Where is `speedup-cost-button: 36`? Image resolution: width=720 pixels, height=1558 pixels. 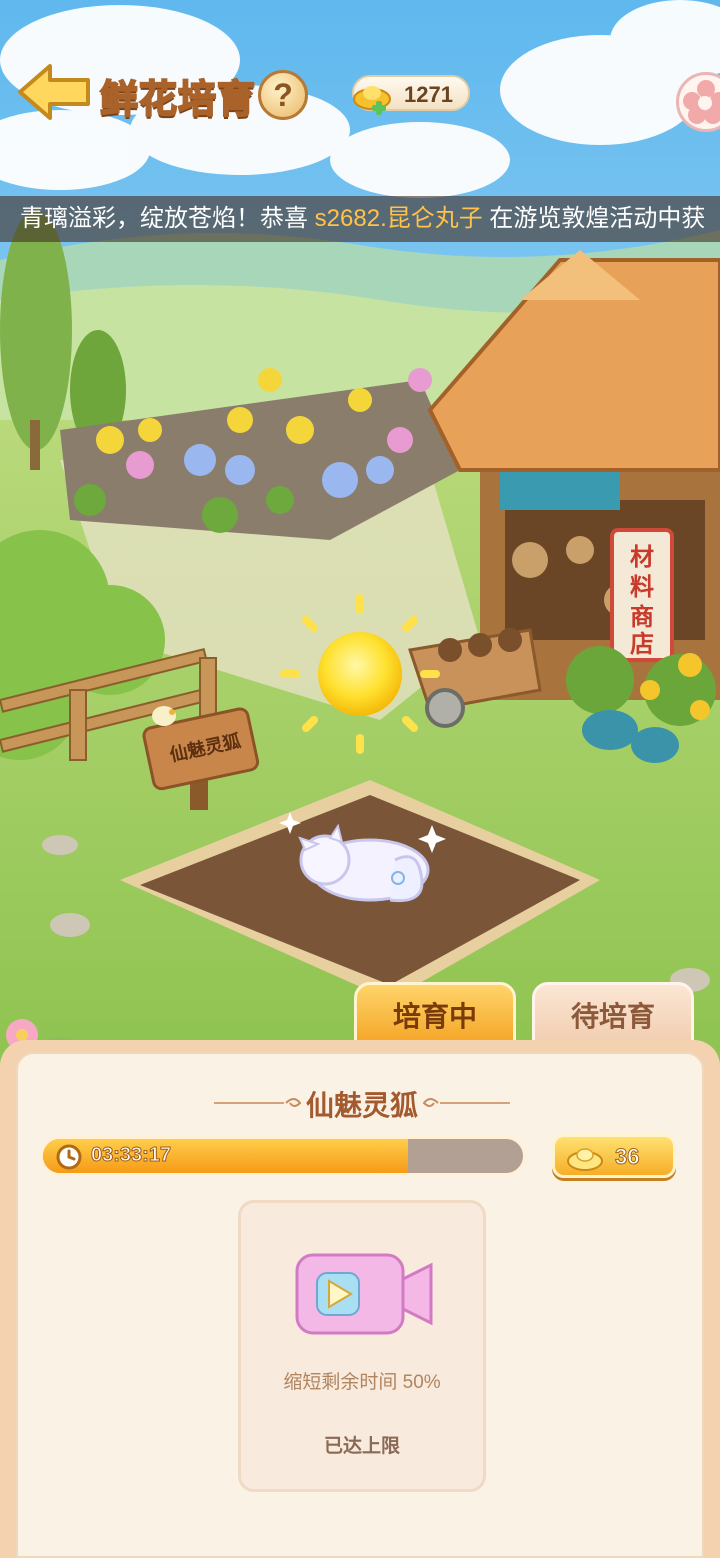 speedup-cost-button: 36 is located at coordinates (614, 1156).